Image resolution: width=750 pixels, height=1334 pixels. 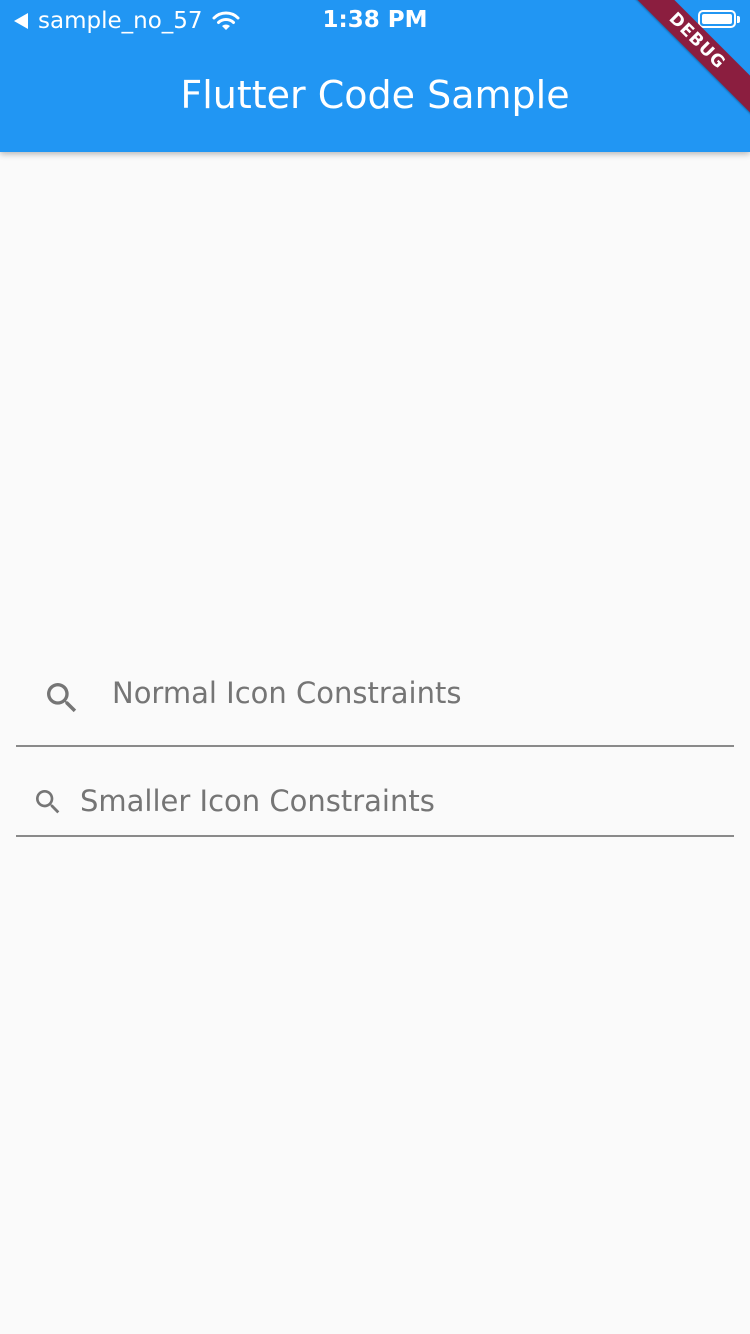 I want to click on normal-icon-constraints-input, so click(x=412, y=693).